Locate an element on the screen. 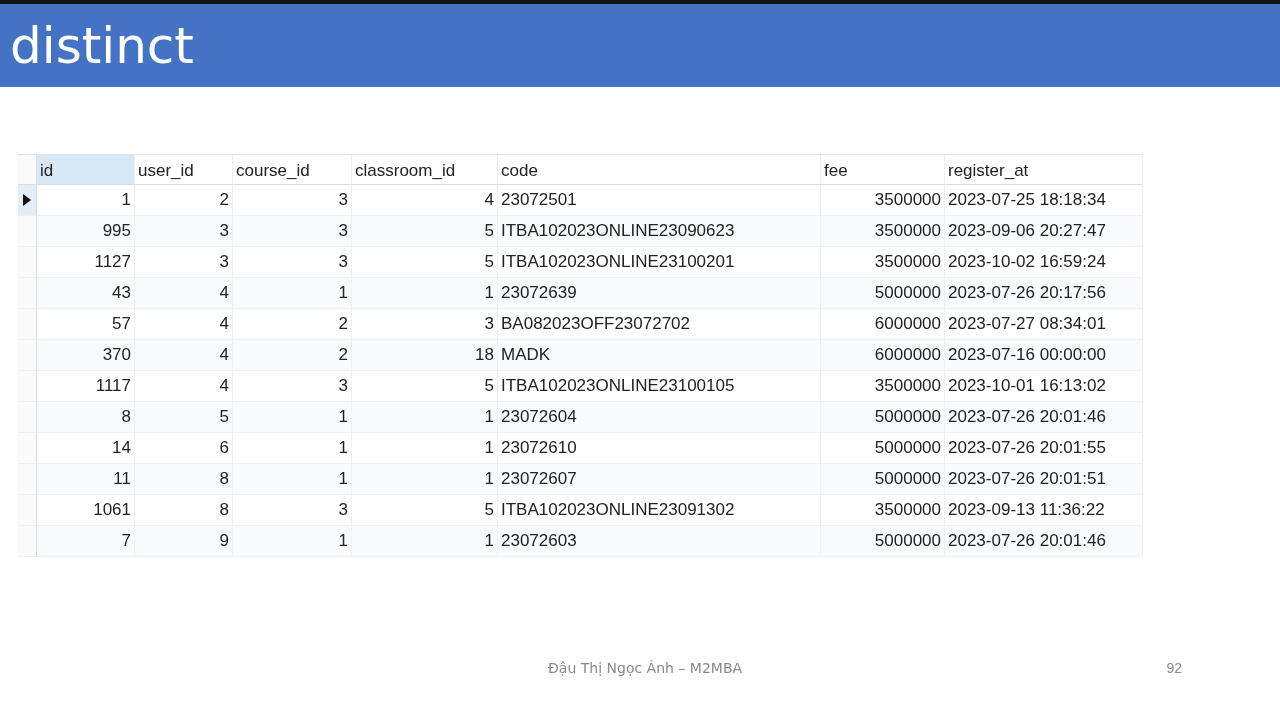  table-cell: 23072639 is located at coordinates (659, 293).